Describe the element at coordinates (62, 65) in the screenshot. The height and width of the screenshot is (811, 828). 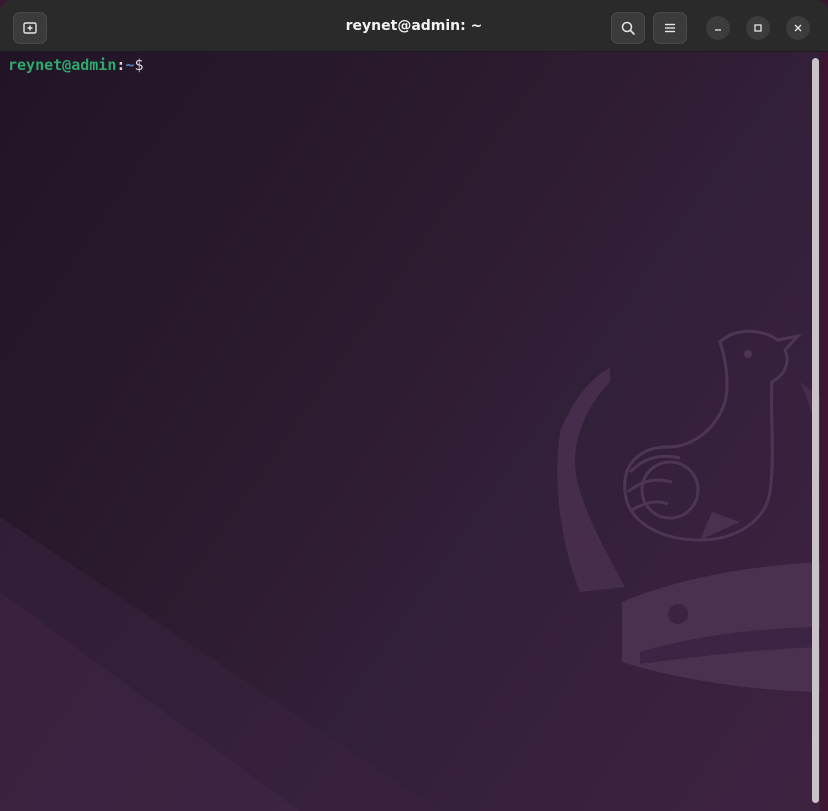
I see `prompt-user-host: reynet@admin` at that location.